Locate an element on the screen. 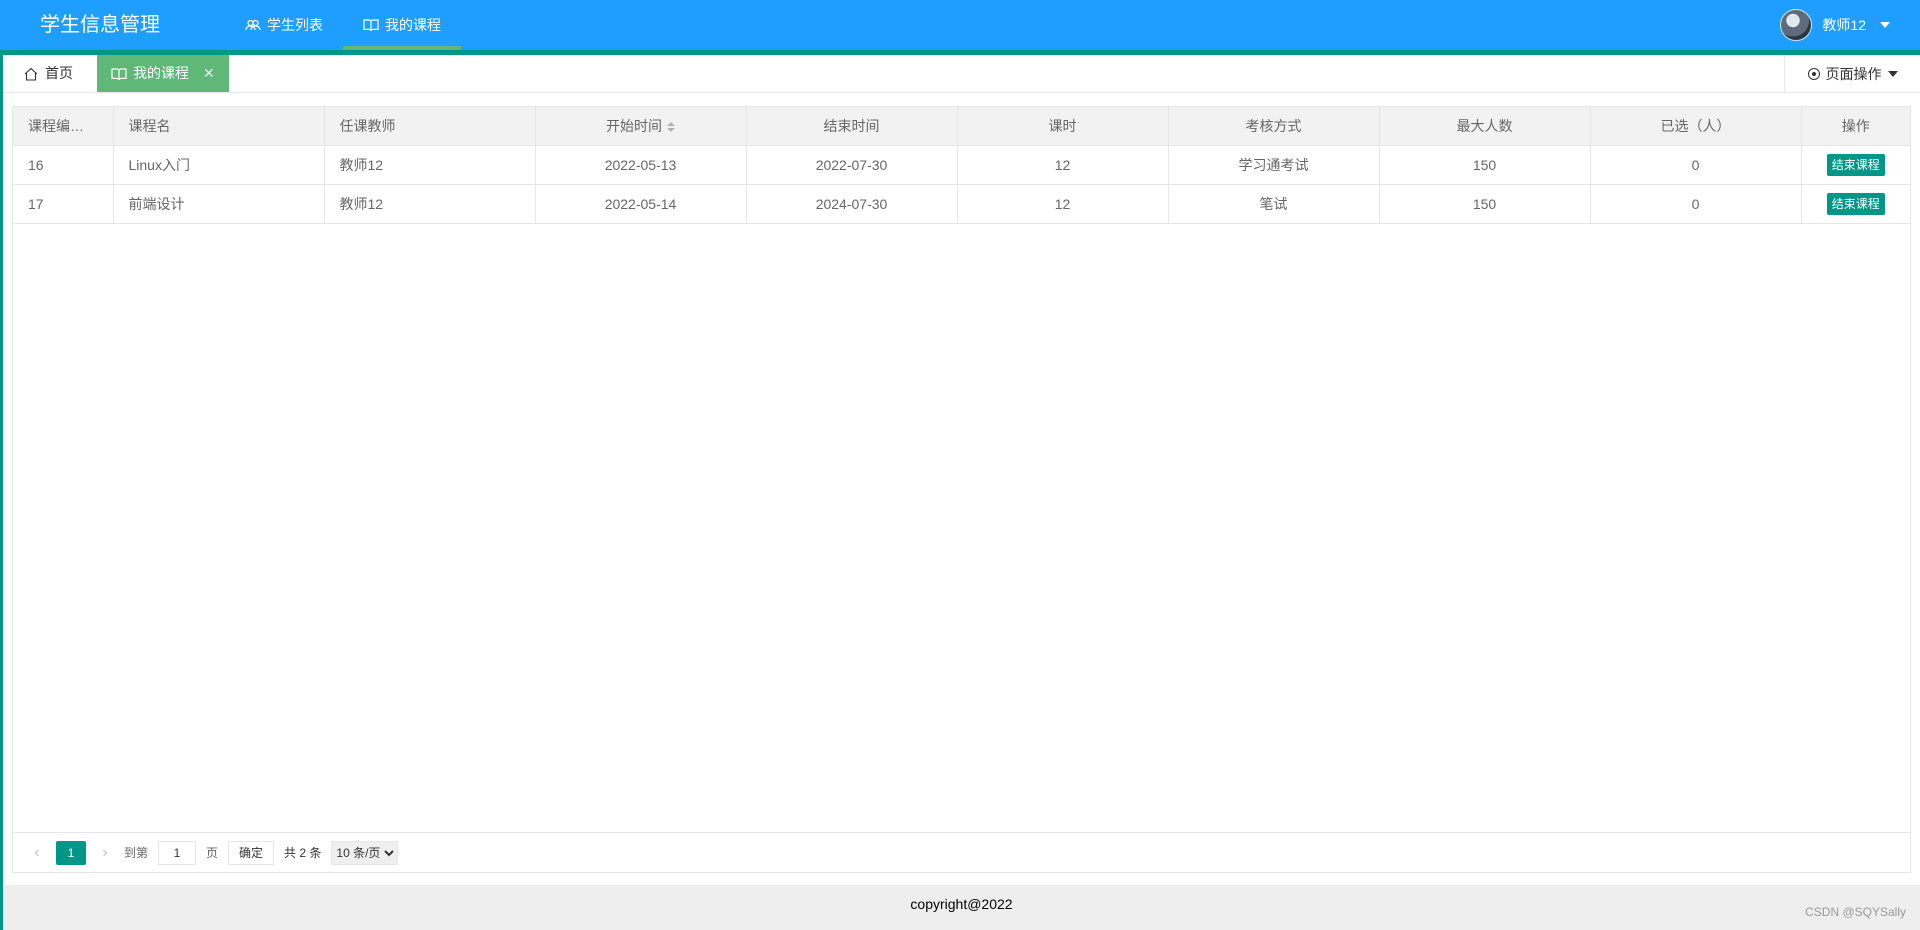 Image resolution: width=1920 pixels, height=930 pixels. column-header-action: 操作 is located at coordinates (1855, 126).